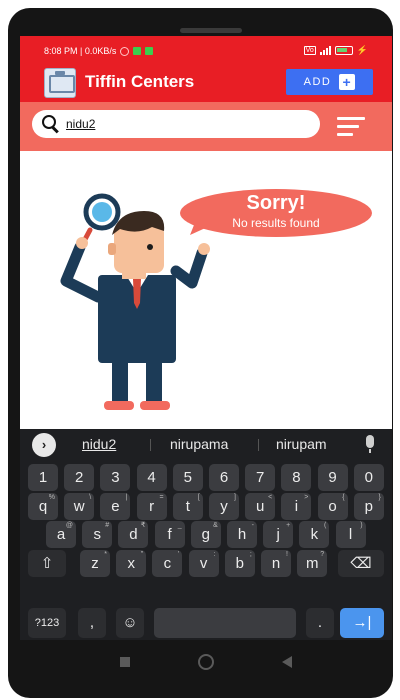 This screenshot has width=400, height=700. I want to click on home-icon, so click(206, 662).